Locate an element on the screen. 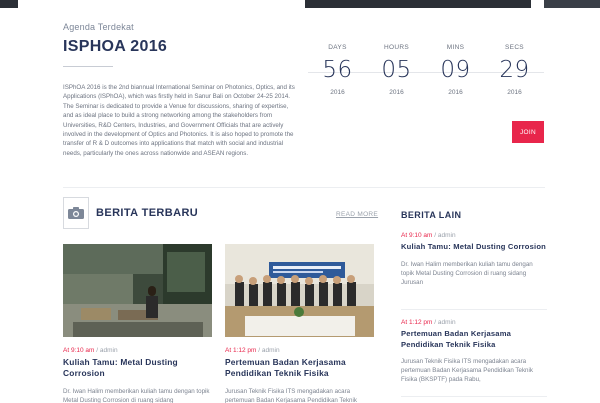 Image resolution: width=600 pixels, height=403 pixels. header-image-right is located at coordinates (572, 4).